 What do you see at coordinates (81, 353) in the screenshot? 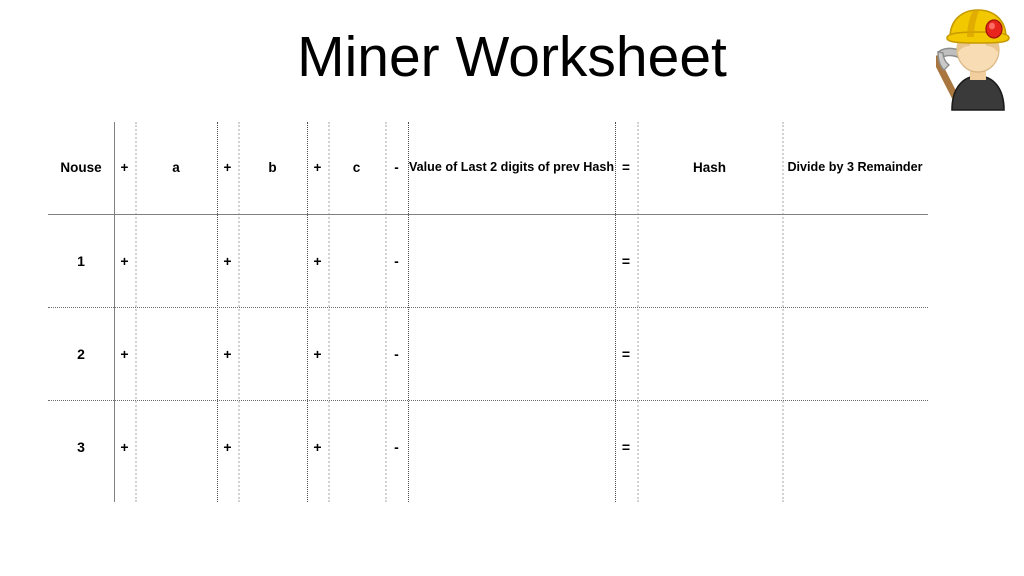
I see `cell-nonce-row-2: 2` at bounding box center [81, 353].